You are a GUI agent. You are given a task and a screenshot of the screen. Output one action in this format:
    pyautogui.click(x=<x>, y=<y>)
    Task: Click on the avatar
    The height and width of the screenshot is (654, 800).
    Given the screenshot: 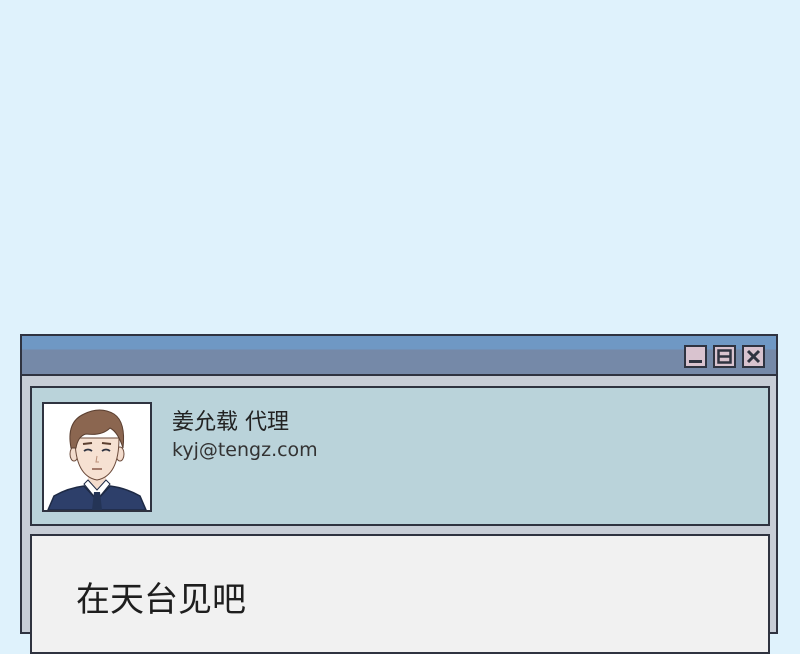 What is the action you would take?
    pyautogui.click(x=97, y=457)
    